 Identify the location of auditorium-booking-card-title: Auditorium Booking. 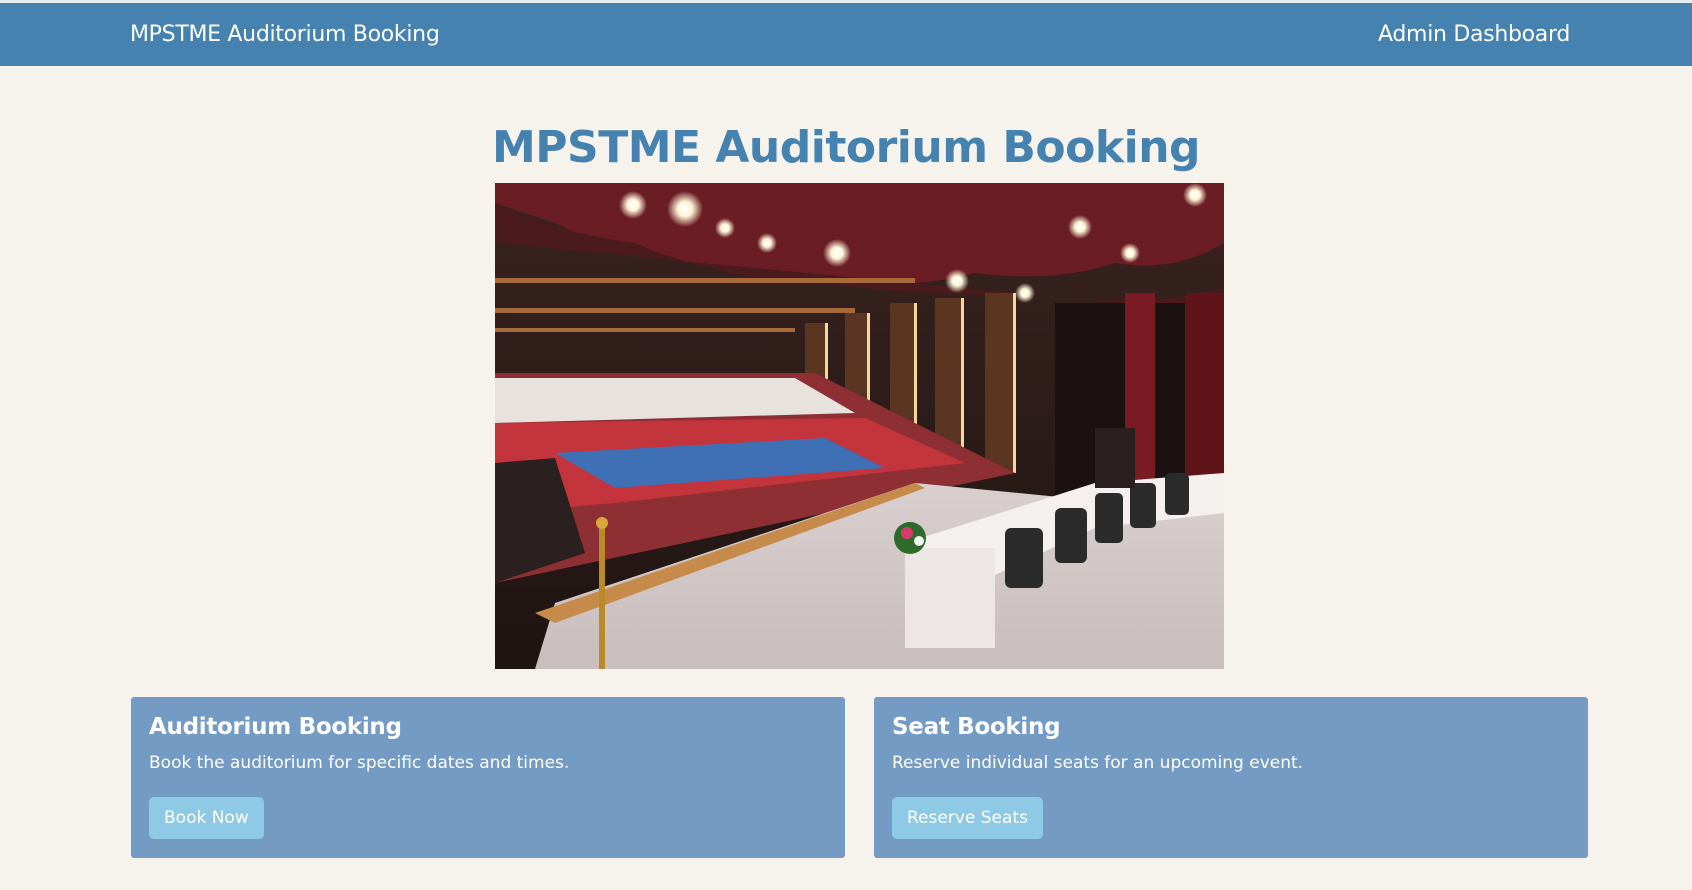
(275, 727).